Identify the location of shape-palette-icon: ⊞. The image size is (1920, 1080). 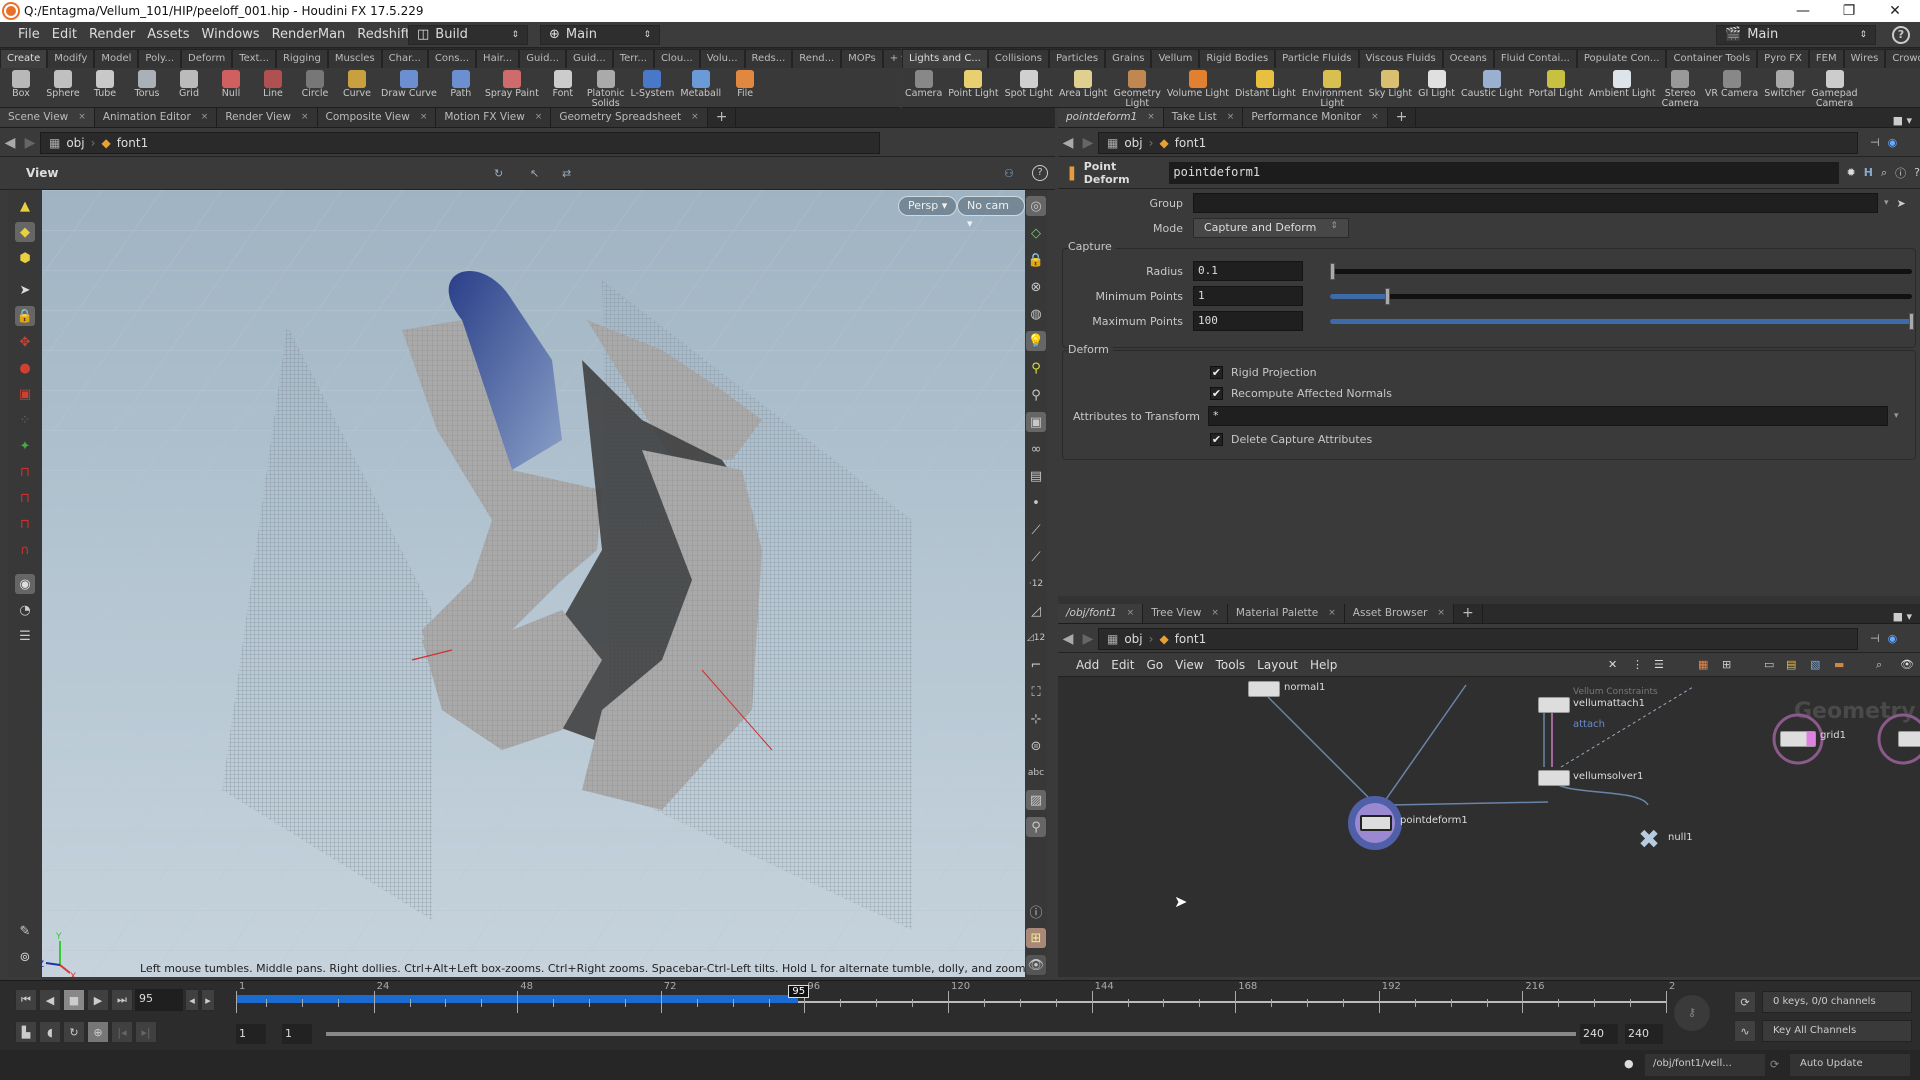
(1726, 664).